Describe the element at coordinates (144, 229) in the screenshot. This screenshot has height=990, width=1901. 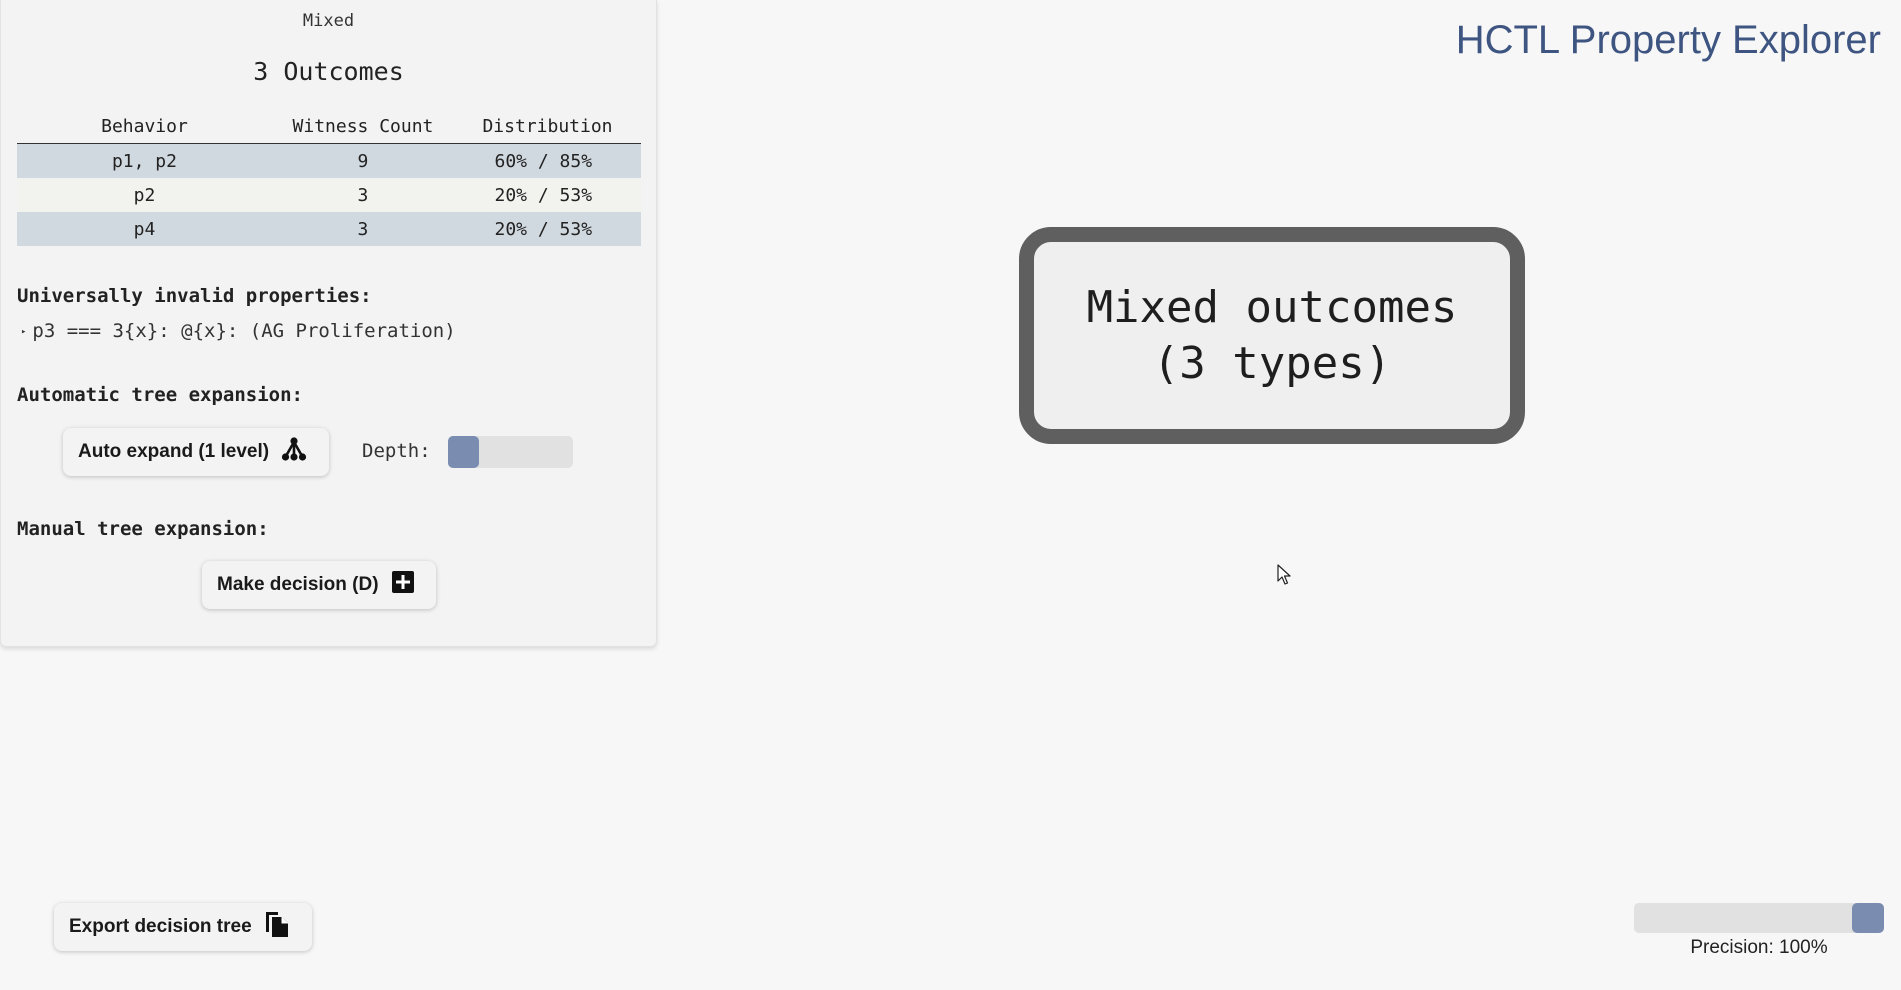
I see `behavior-cell: p4` at that location.